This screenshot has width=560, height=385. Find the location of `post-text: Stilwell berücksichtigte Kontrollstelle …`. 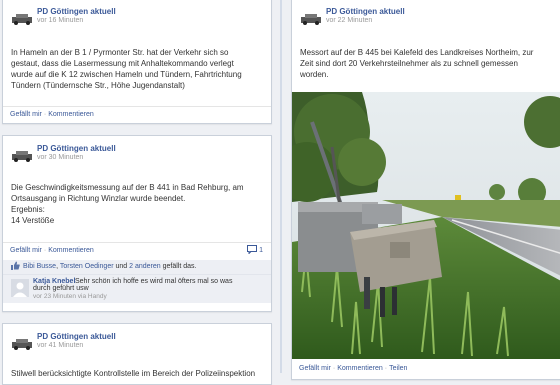

post-text: Stilwell berücksichtigte Kontrollstelle … is located at coordinates (133, 373).